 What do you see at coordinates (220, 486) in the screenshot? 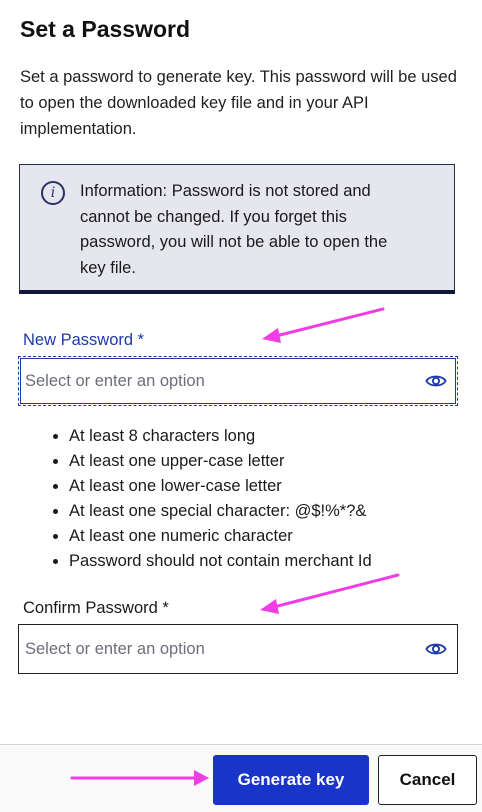
I see `rule-item: At least one lower-case letter` at bounding box center [220, 486].